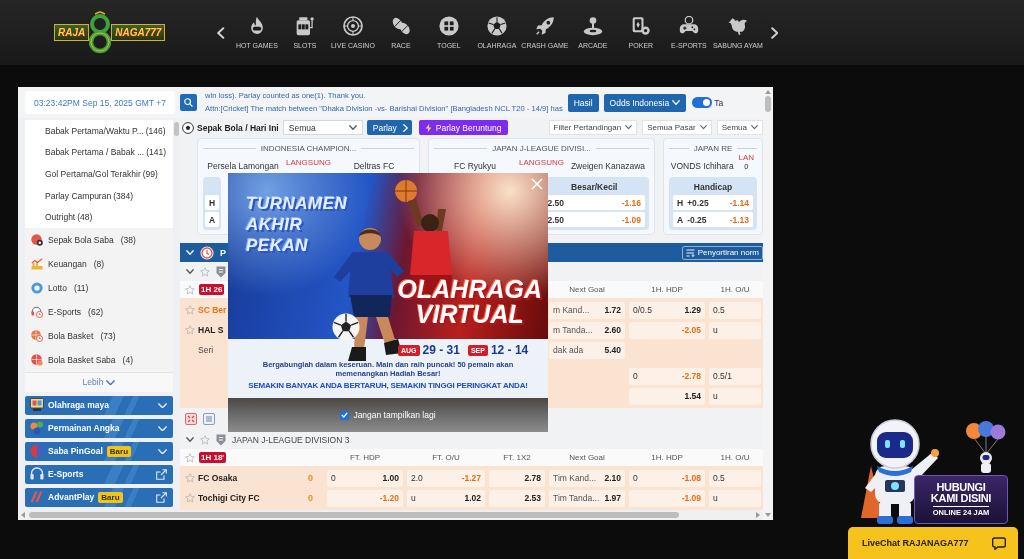 The height and width of the screenshot is (559, 1024). I want to click on odds-button: 0/0.5 1.29, so click(667, 310).